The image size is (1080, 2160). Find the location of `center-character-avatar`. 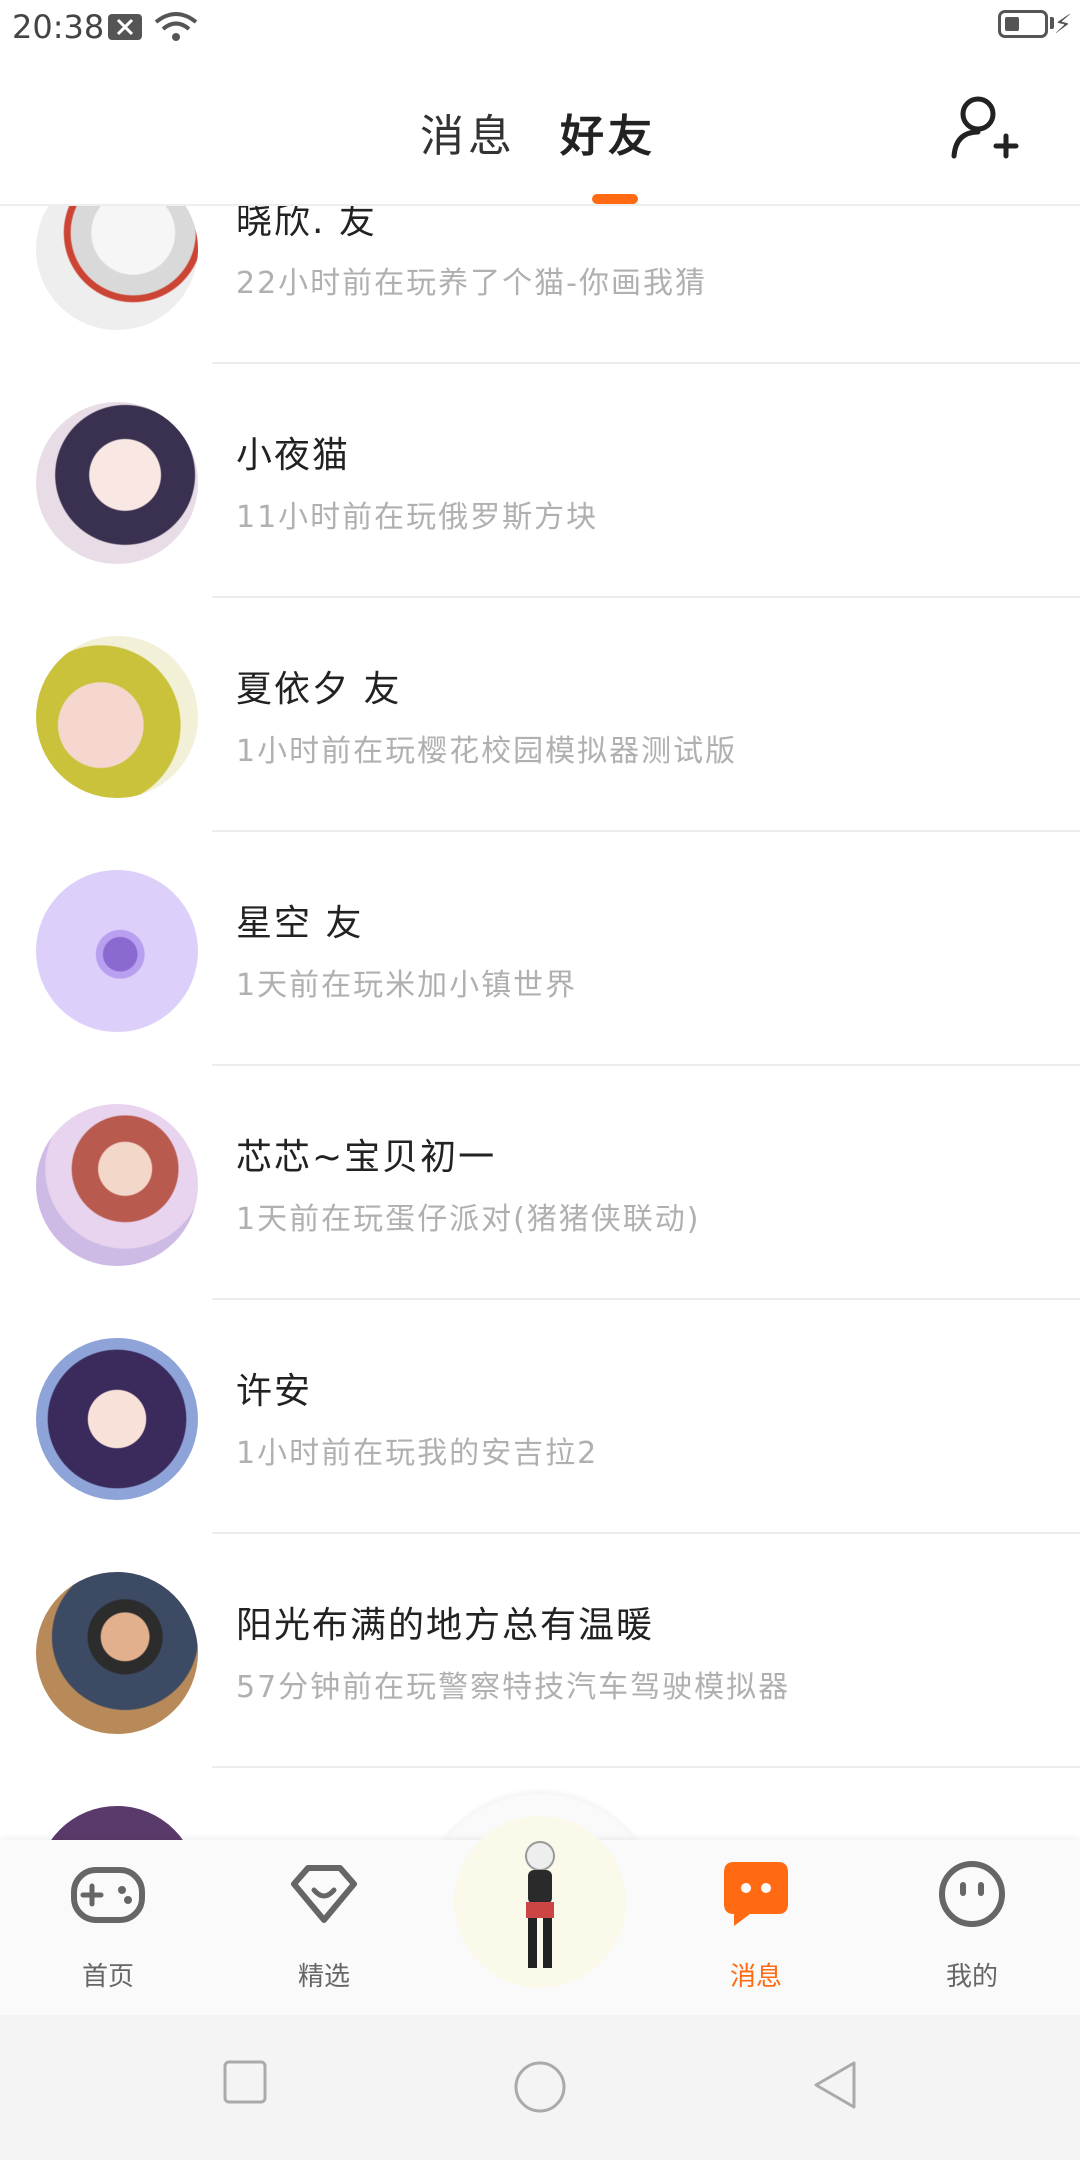

center-character-avatar is located at coordinates (540, 1902).